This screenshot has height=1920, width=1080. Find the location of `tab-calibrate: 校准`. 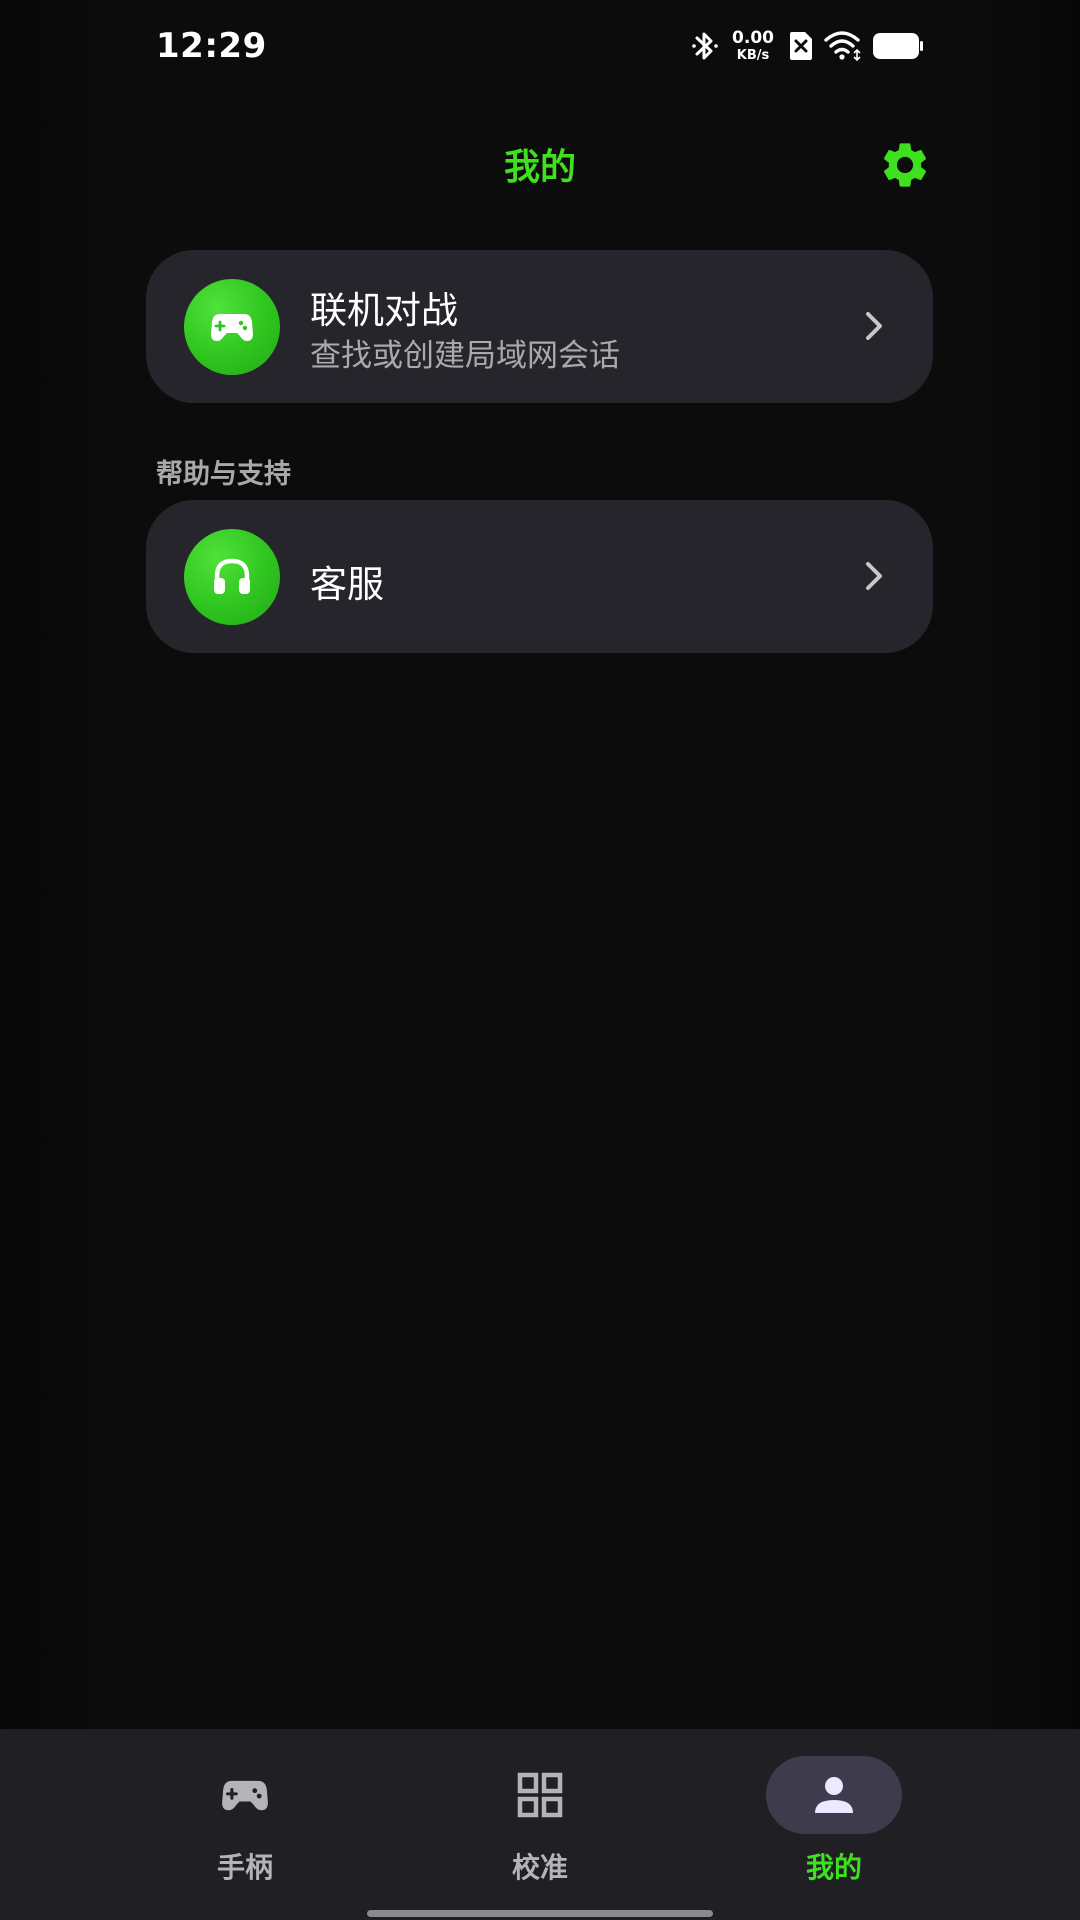

tab-calibrate: 校准 is located at coordinates (540, 1824).